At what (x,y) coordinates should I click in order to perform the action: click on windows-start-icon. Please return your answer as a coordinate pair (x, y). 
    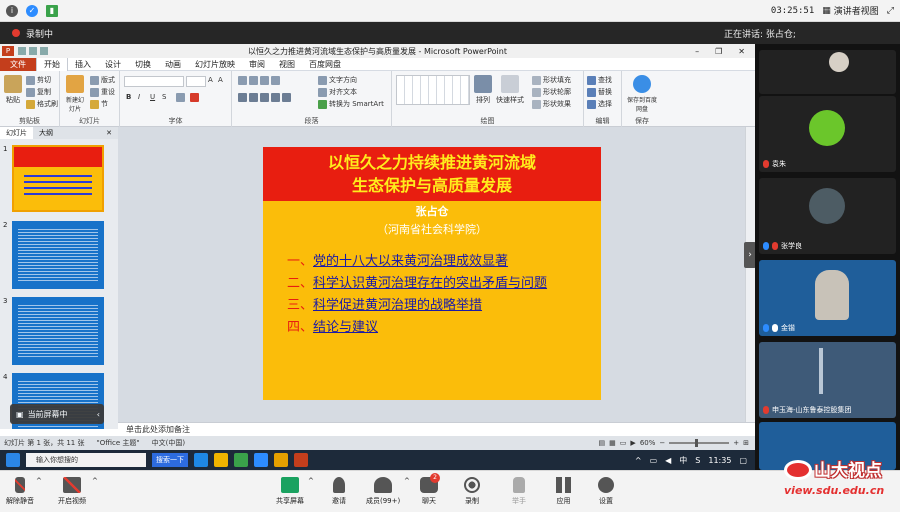
    Looking at the image, I should click on (13, 460).